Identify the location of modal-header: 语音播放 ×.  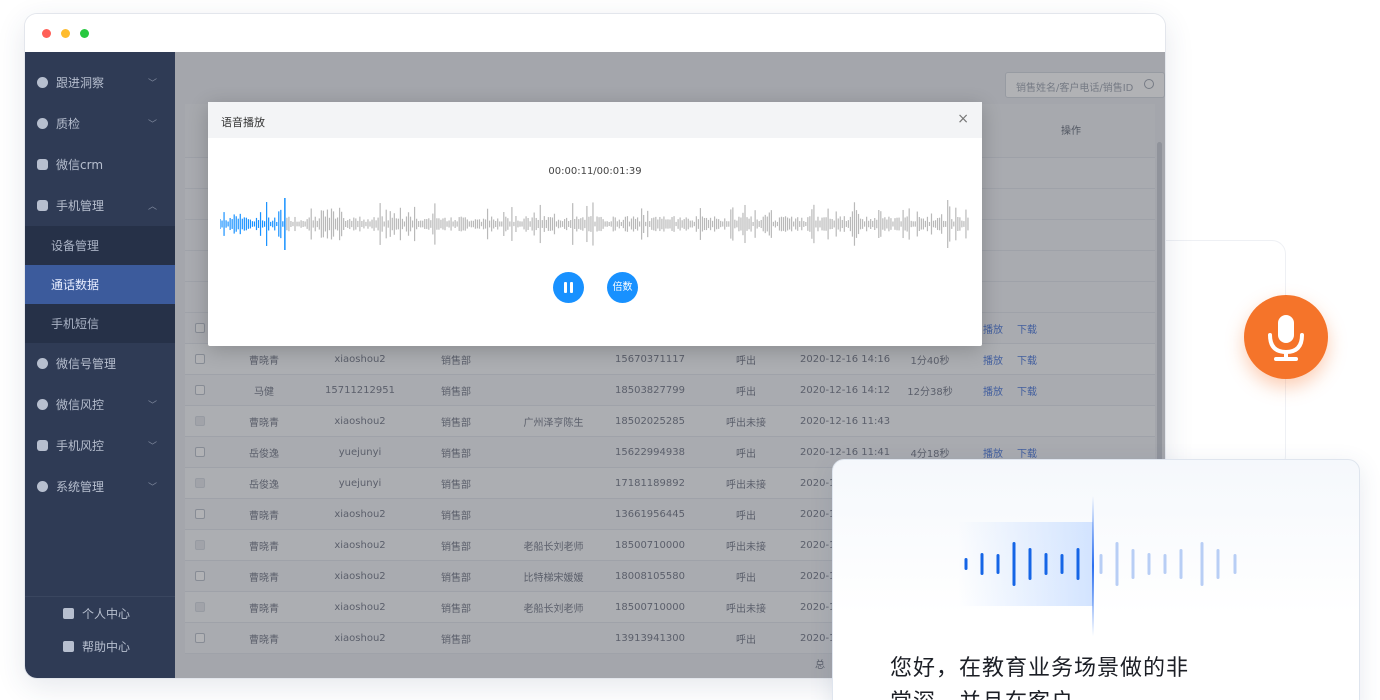
(595, 120).